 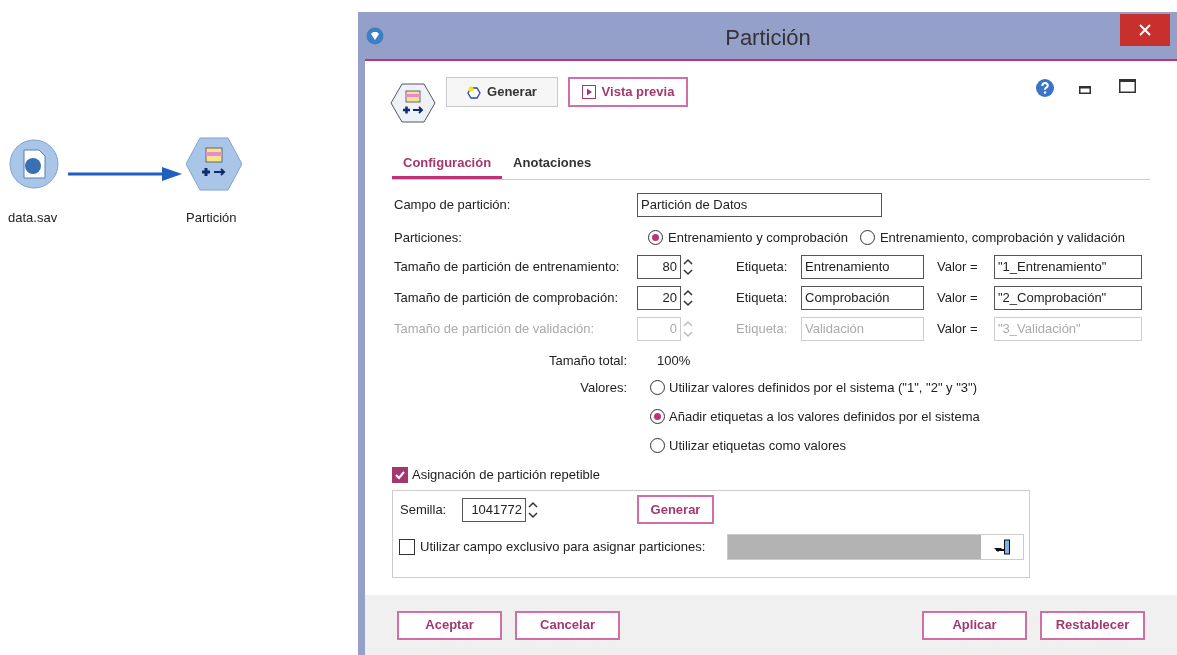 I want to click on text-field: "2_Comprobación", so click(x=1068, y=298).